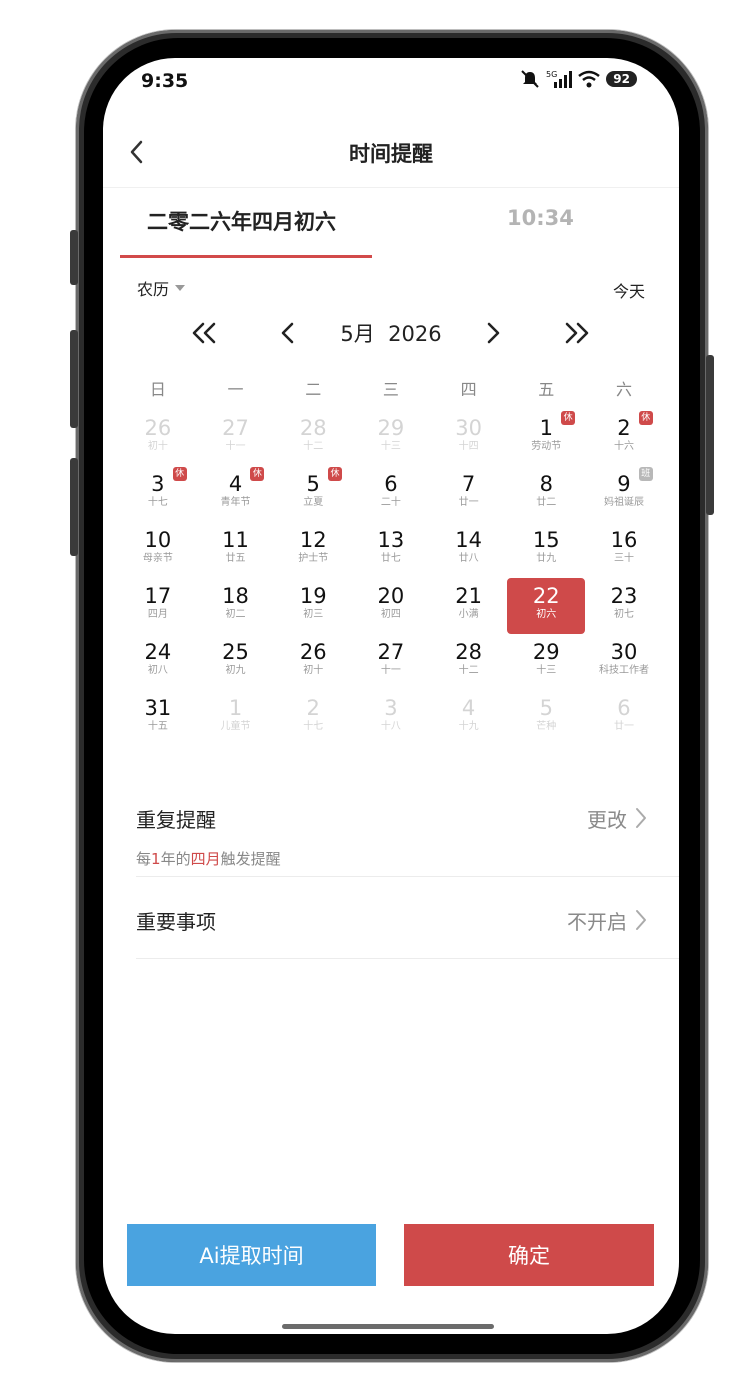  I want to click on day-number: 27, so click(391, 652).